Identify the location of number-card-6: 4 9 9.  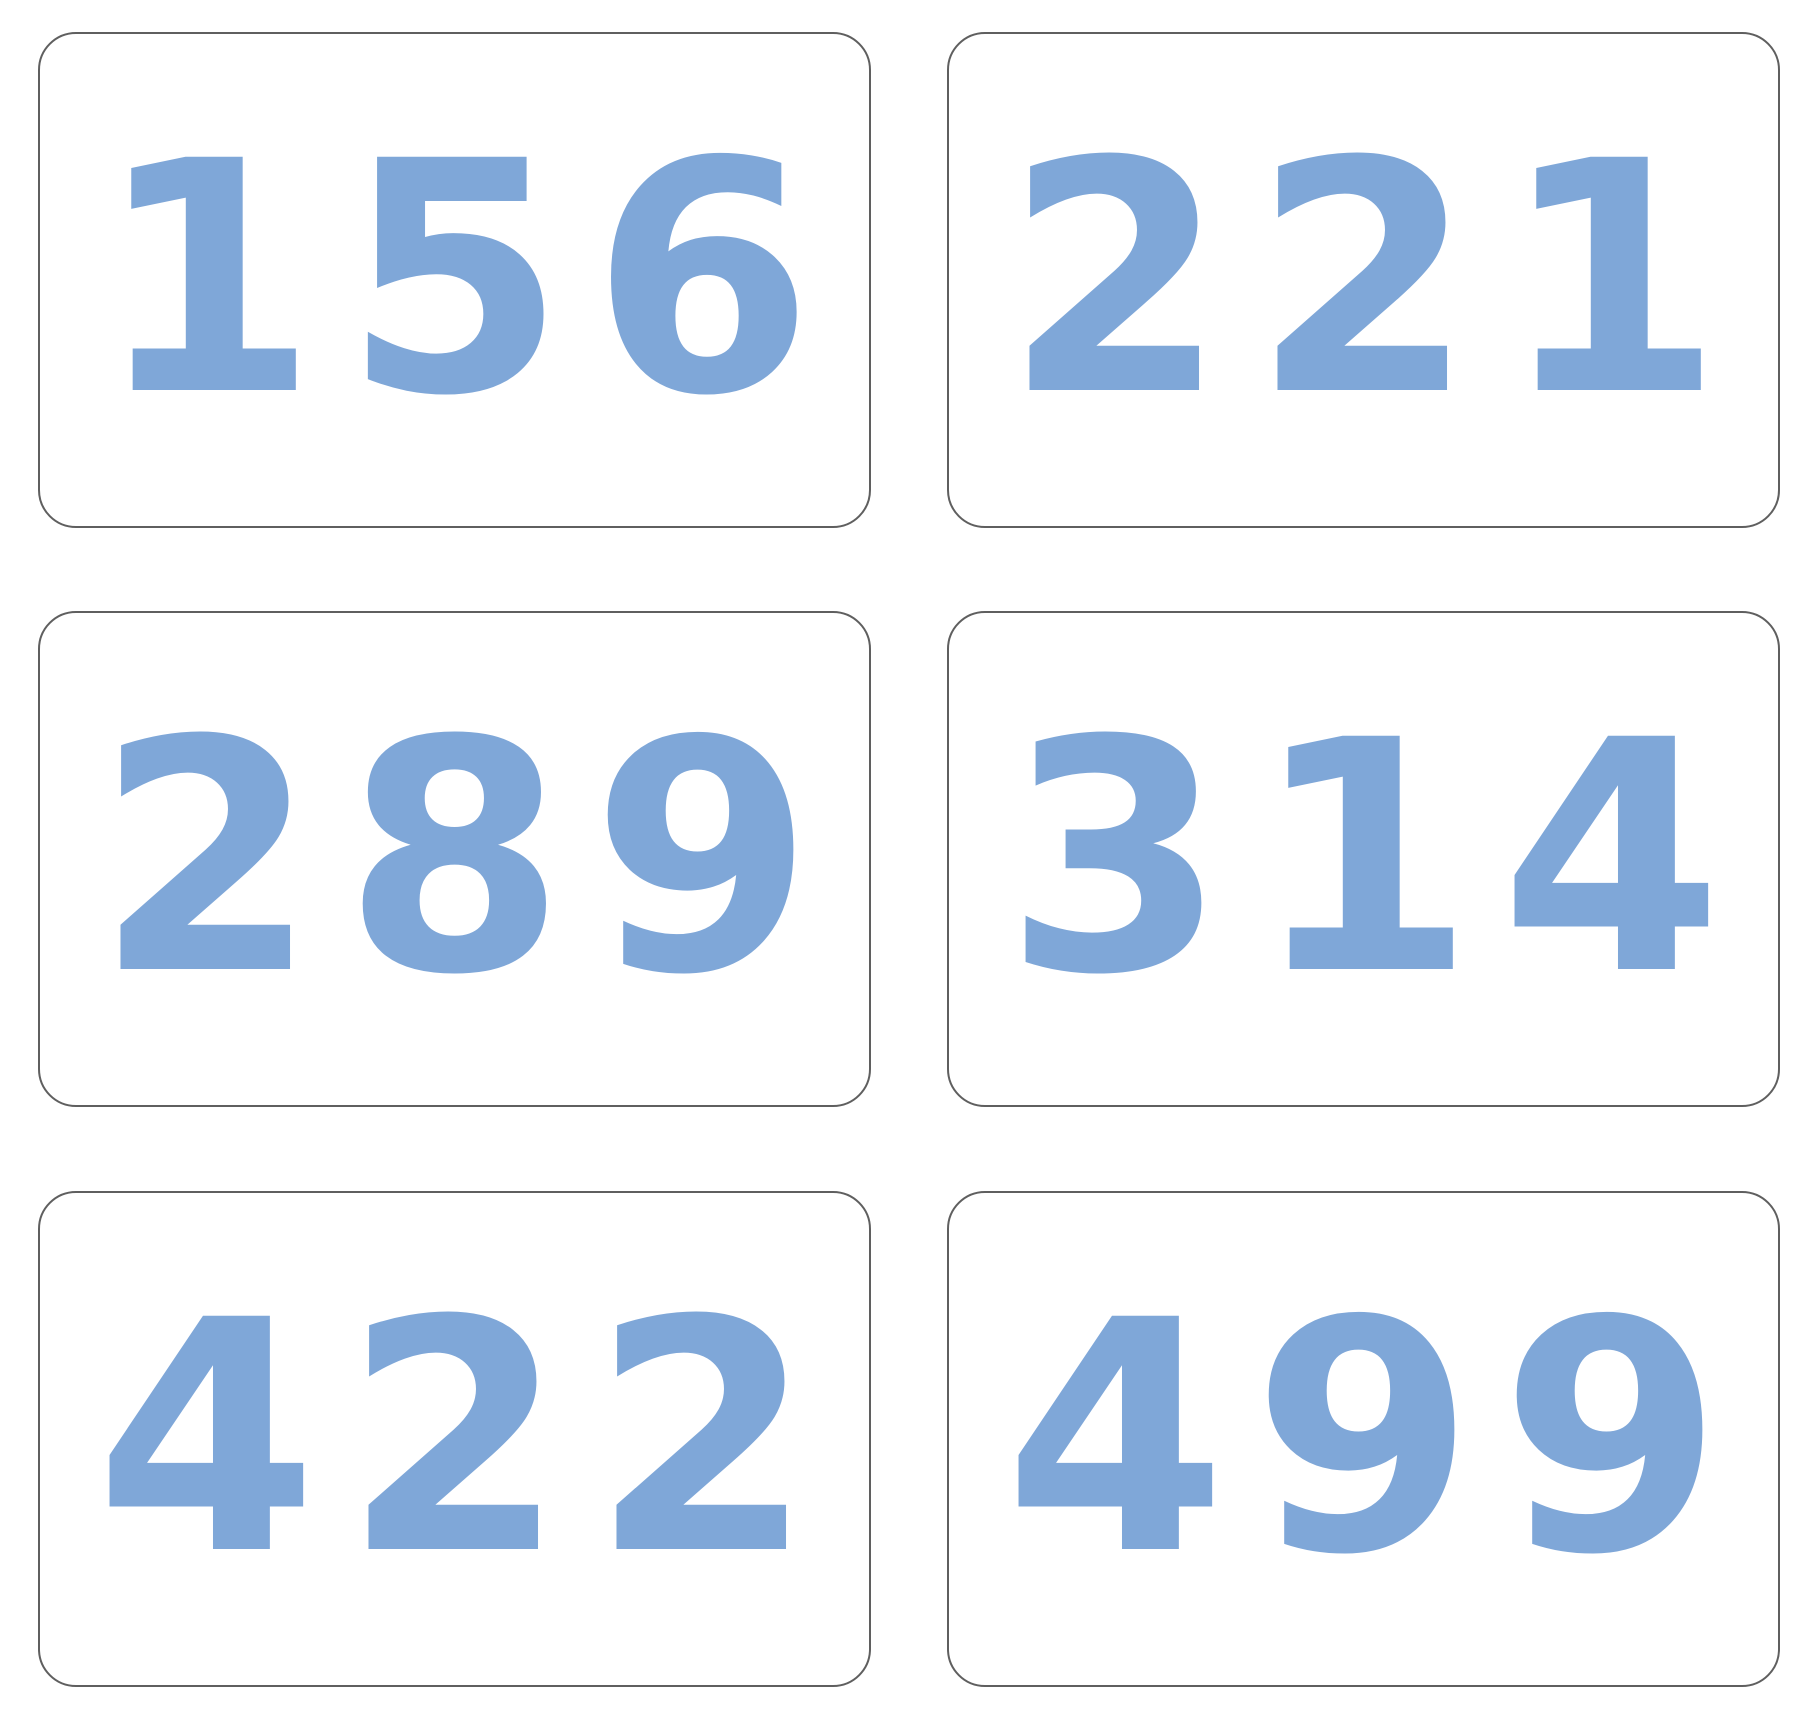
(1363, 1439).